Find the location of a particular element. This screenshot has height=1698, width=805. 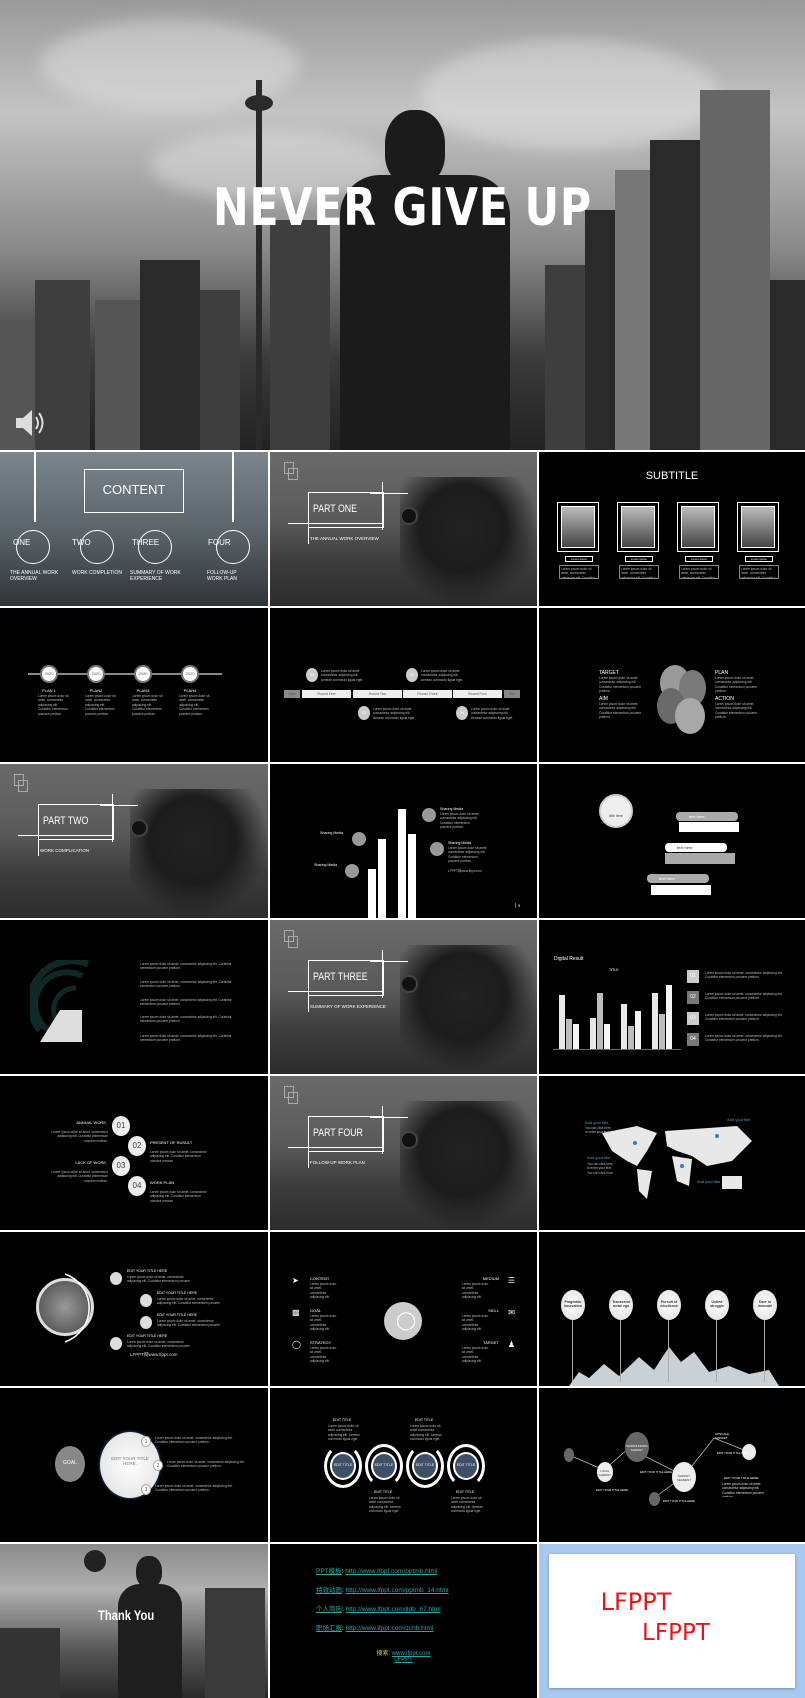

goal-label: GOAL is located at coordinates (70, 1463).